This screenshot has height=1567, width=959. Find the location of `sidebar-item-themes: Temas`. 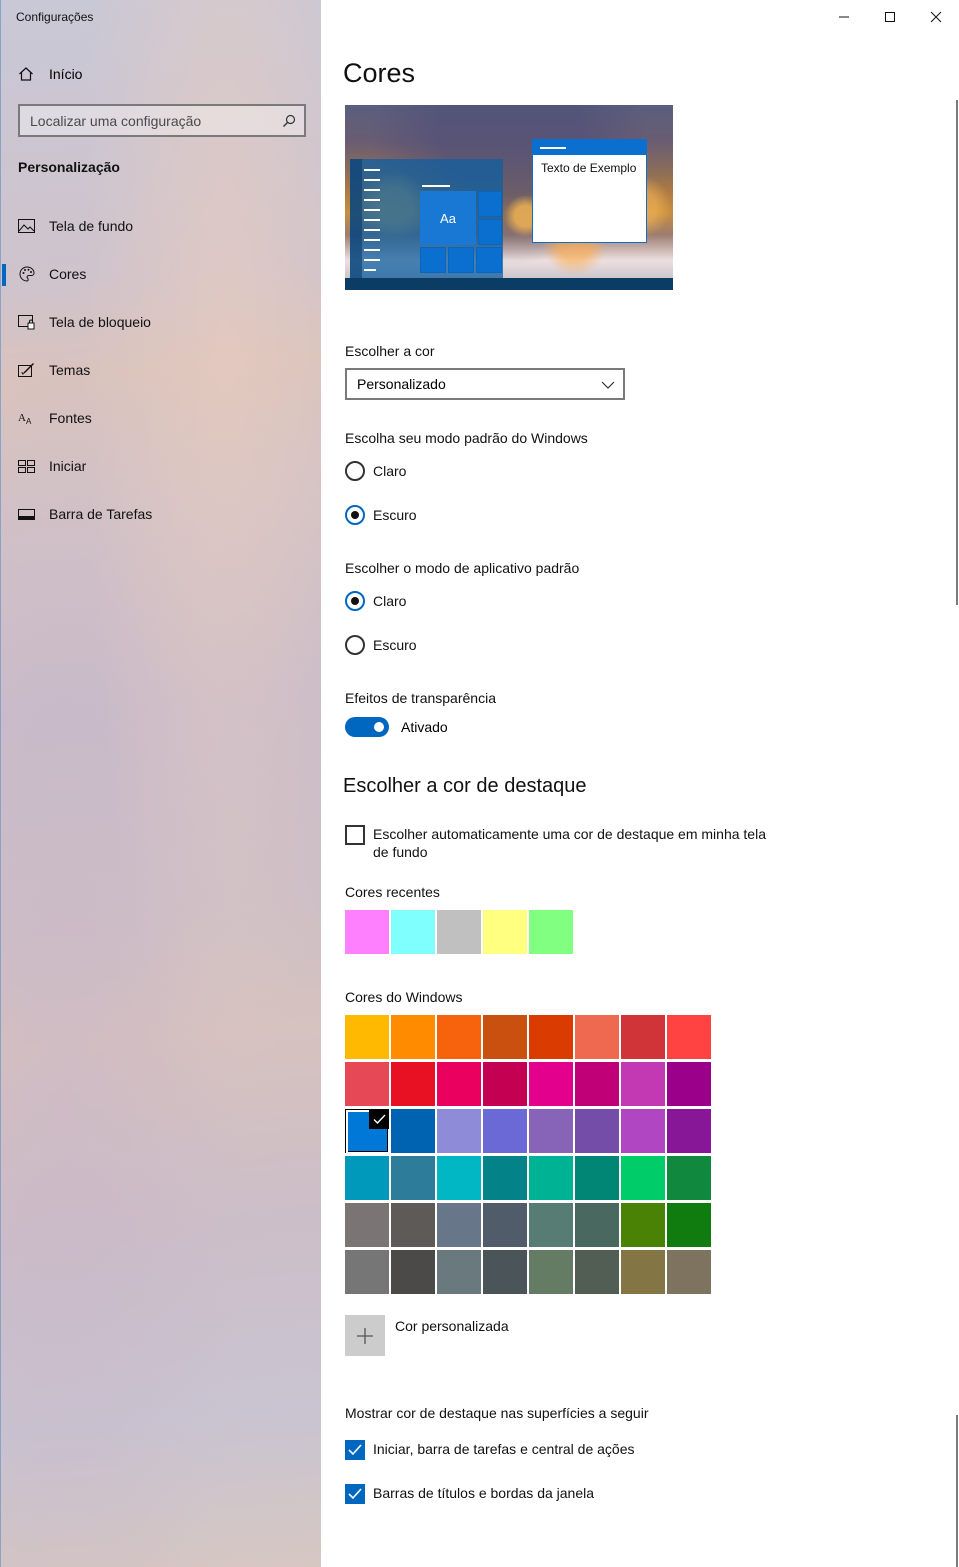

sidebar-item-themes: Temas is located at coordinates (161, 370).